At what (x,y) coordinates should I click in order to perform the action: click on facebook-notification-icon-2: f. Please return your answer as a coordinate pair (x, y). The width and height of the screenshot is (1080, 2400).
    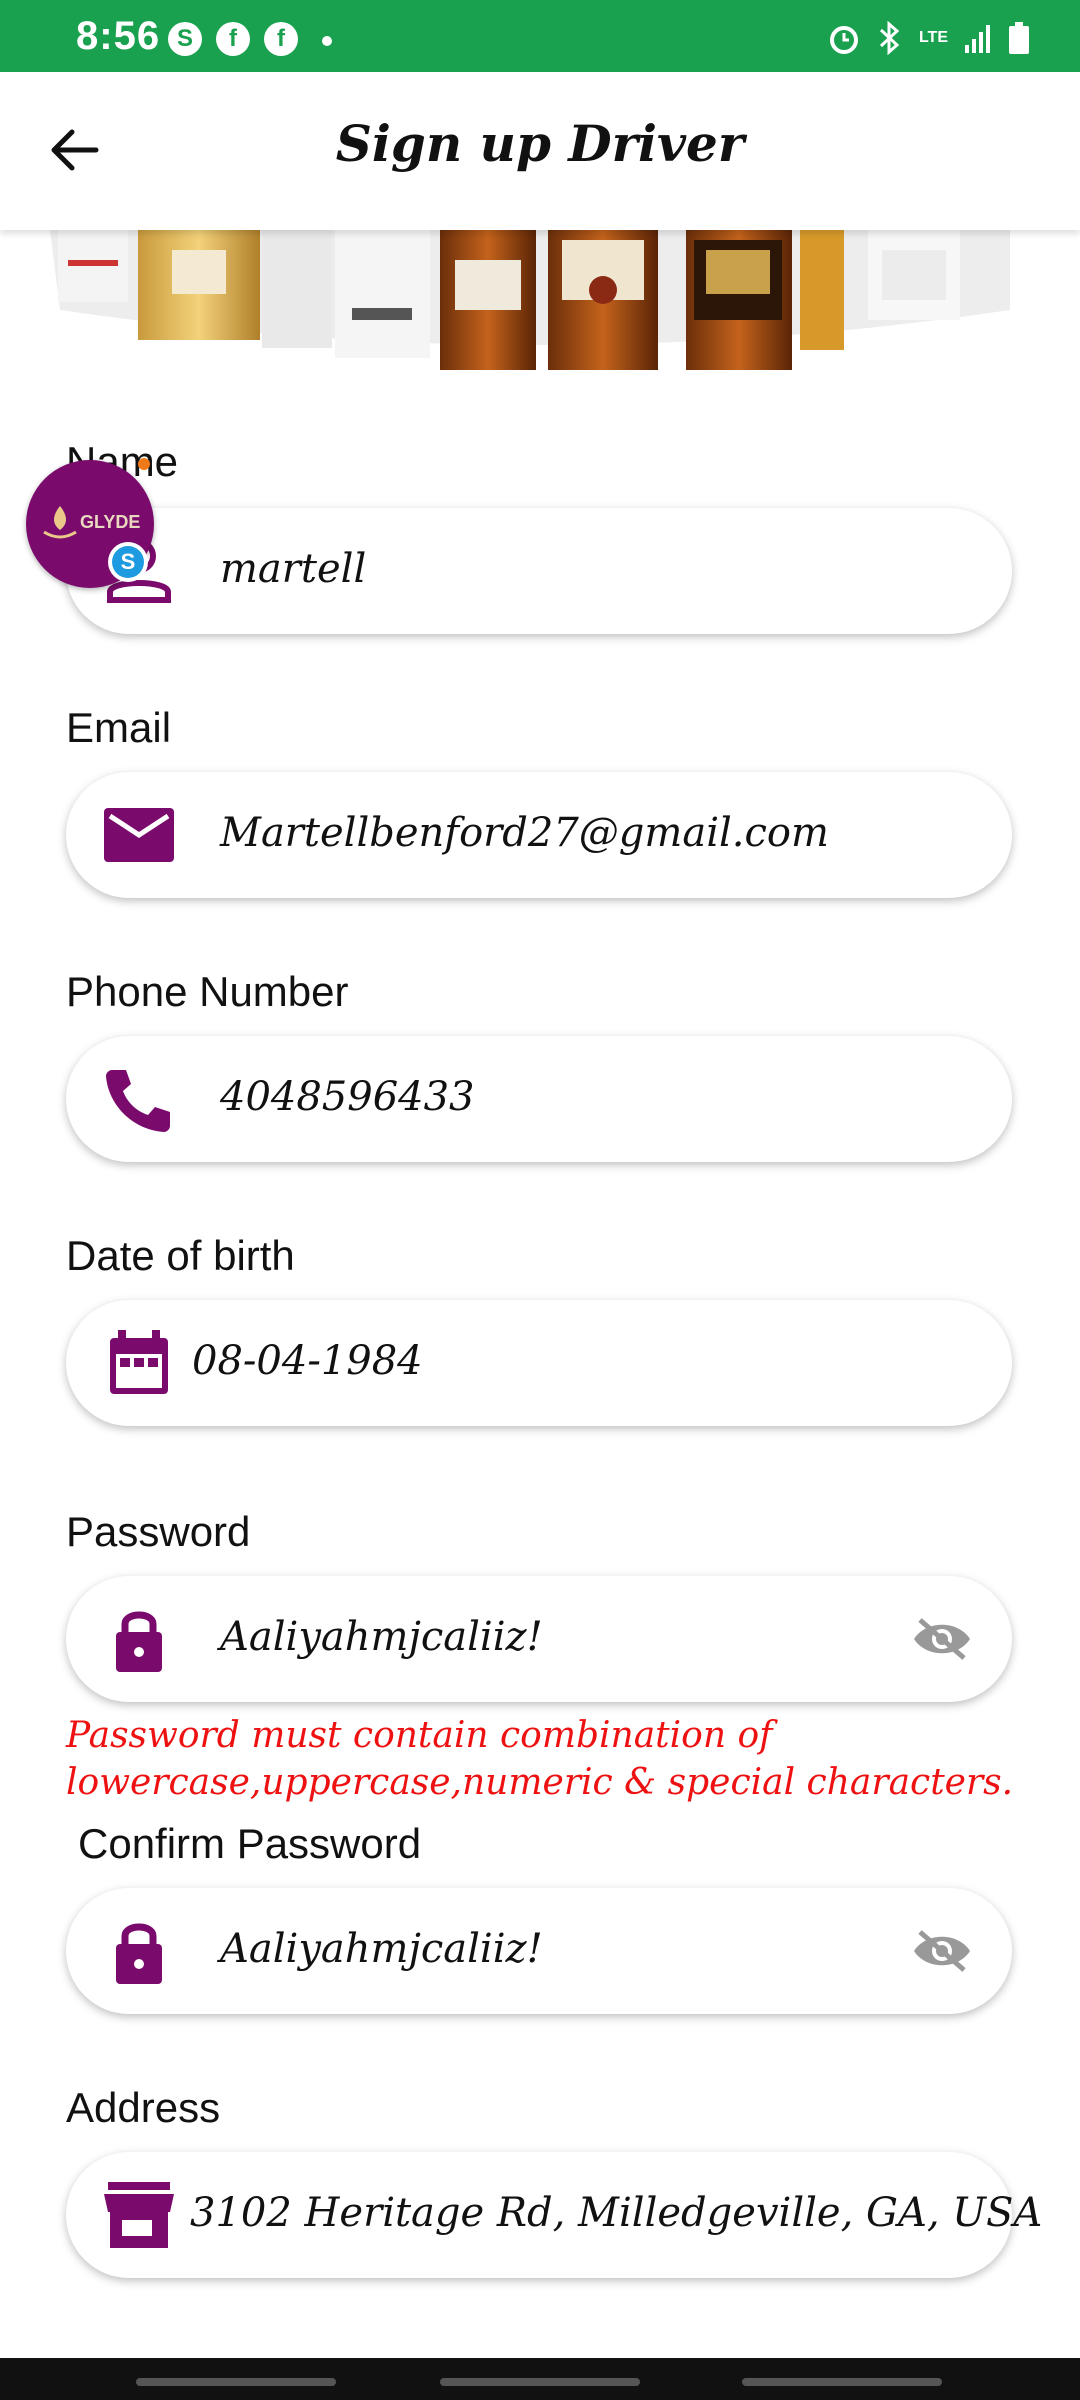
    Looking at the image, I should click on (281, 39).